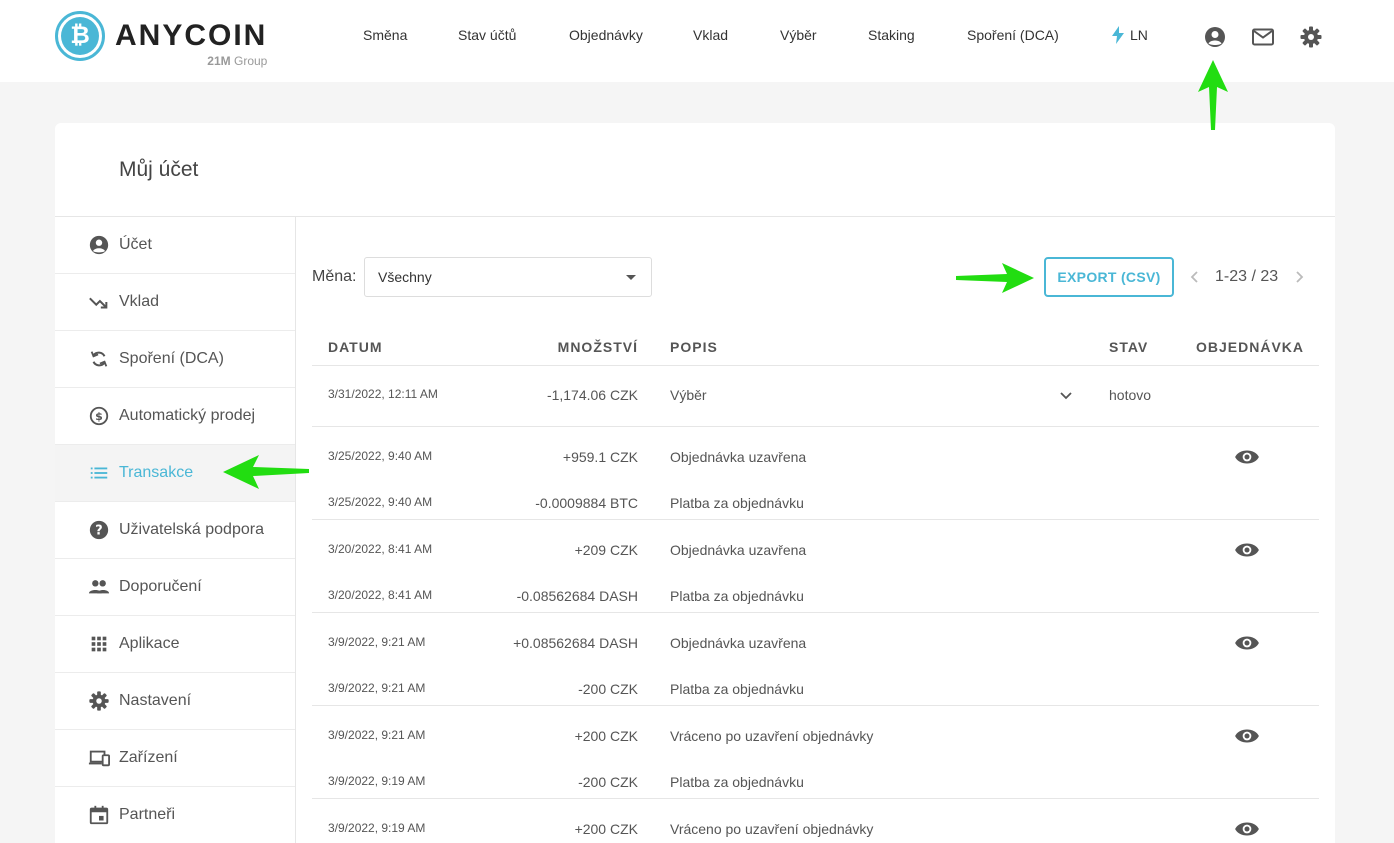 Image resolution: width=1394 pixels, height=843 pixels. Describe the element at coordinates (99, 302) in the screenshot. I see `trending-down-icon` at that location.